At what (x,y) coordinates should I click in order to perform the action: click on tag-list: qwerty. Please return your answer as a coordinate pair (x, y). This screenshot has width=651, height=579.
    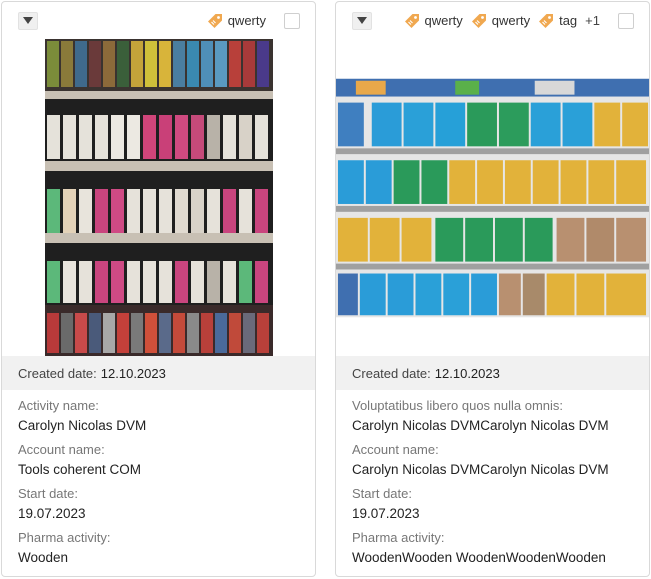
    Looking at the image, I should click on (236, 21).